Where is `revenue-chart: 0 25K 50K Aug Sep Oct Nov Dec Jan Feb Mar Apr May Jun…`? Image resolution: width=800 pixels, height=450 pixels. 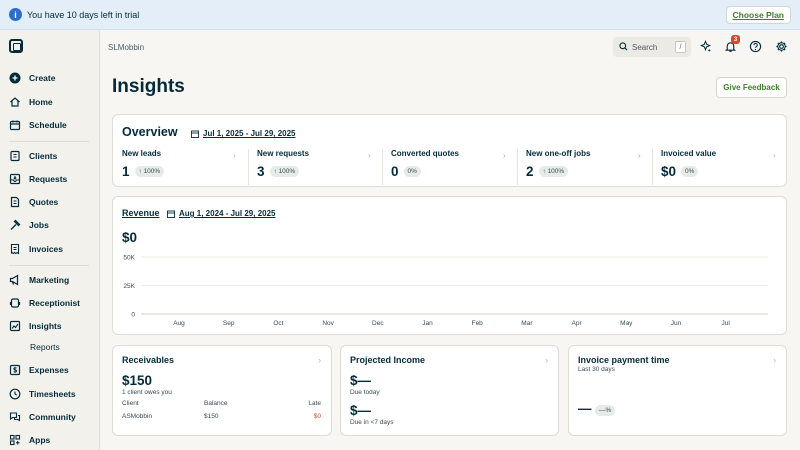 revenue-chart: 0 25K 50K Aug Sep Oct Nov Dec Jan Feb Mar Apr May Jun… is located at coordinates (445, 291).